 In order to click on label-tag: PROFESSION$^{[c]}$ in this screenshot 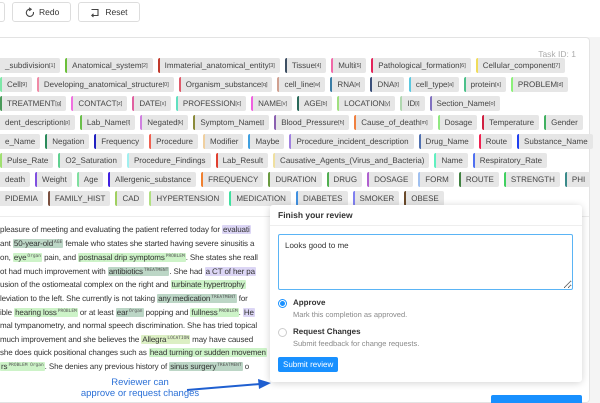, I will do `click(211, 103)`.